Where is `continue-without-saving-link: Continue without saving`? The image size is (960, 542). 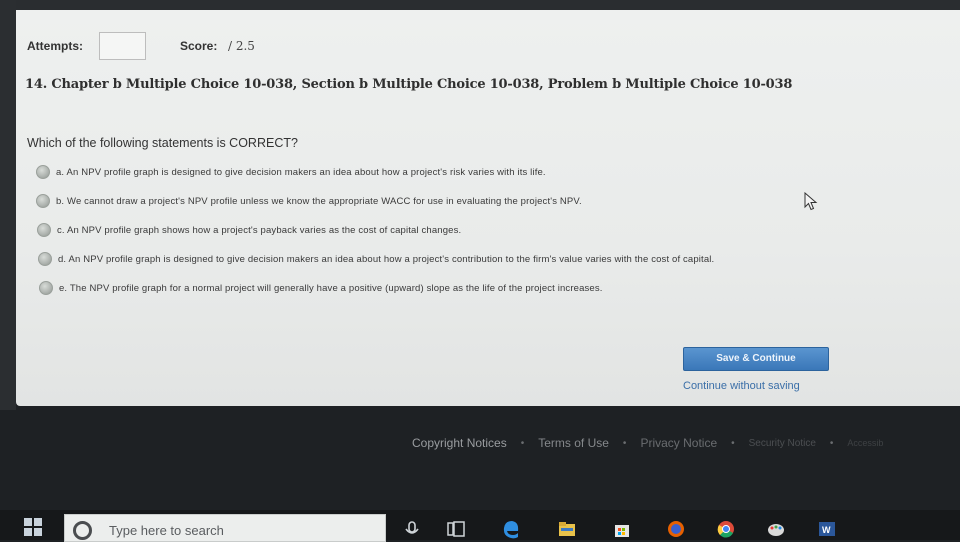 continue-without-saving-link: Continue without saving is located at coordinates (741, 386).